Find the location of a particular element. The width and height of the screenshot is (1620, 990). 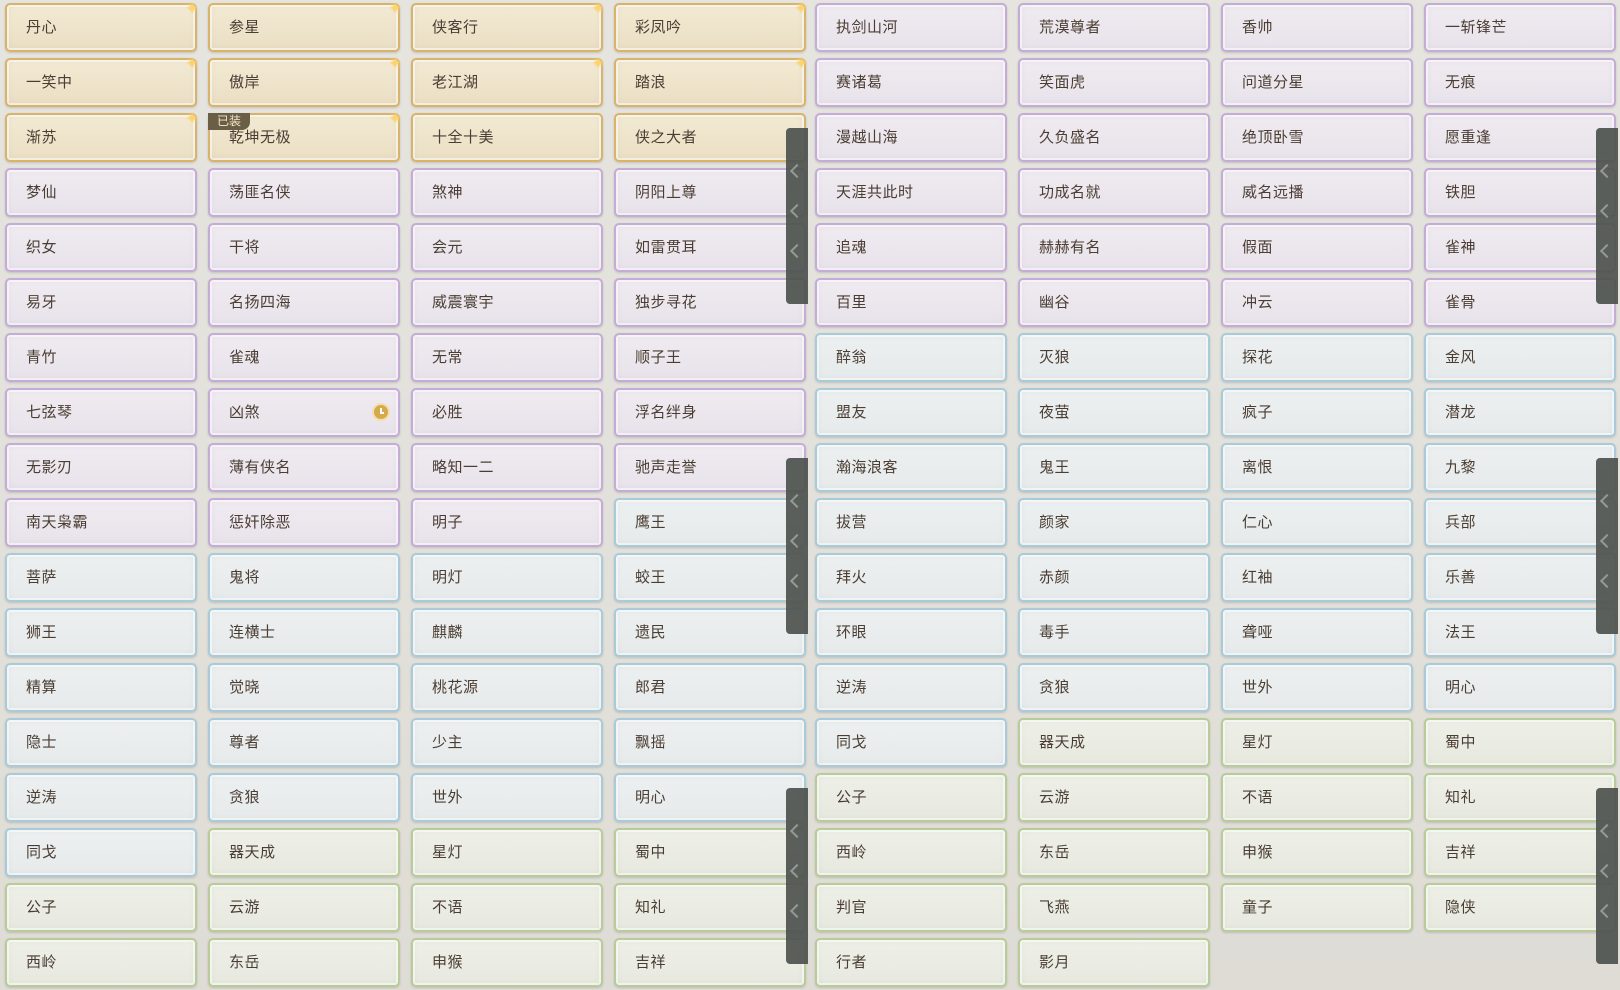

title-card: 铁胆 is located at coordinates (1520, 192).